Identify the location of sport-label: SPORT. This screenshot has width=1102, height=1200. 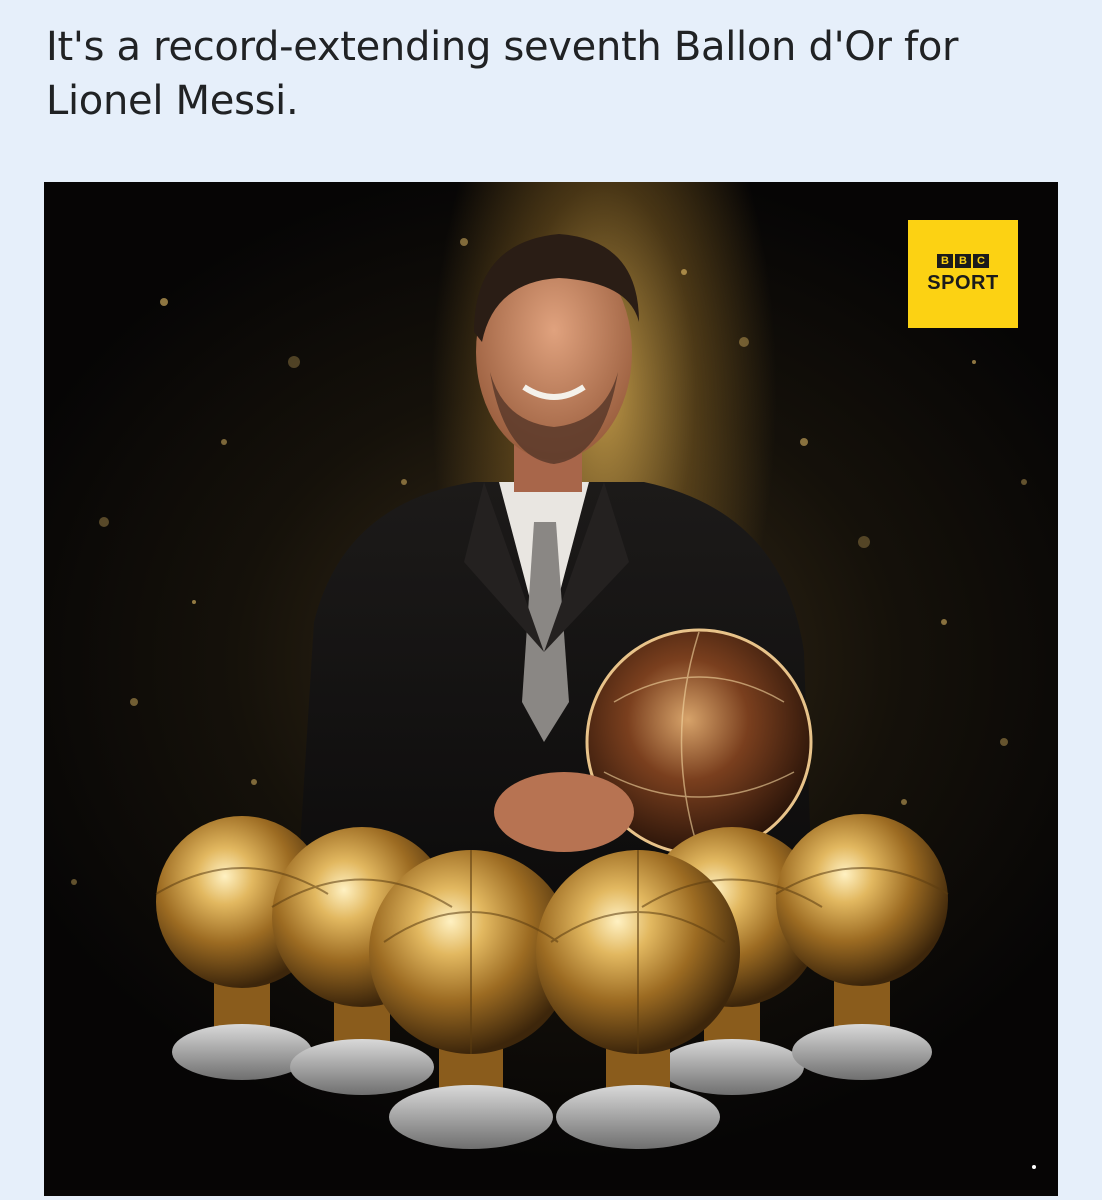
(963, 282).